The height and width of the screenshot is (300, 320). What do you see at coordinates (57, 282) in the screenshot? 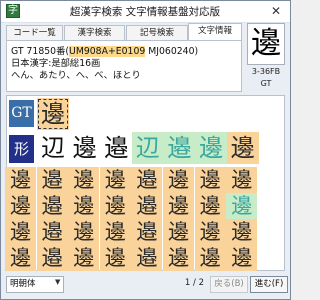
I see `chevron-down-icon: ▼` at bounding box center [57, 282].